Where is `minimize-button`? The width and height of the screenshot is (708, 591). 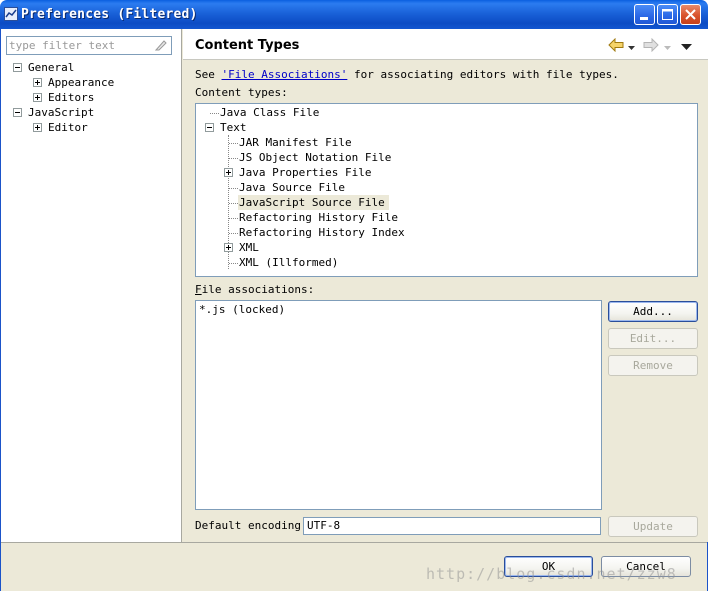 minimize-button is located at coordinates (644, 14).